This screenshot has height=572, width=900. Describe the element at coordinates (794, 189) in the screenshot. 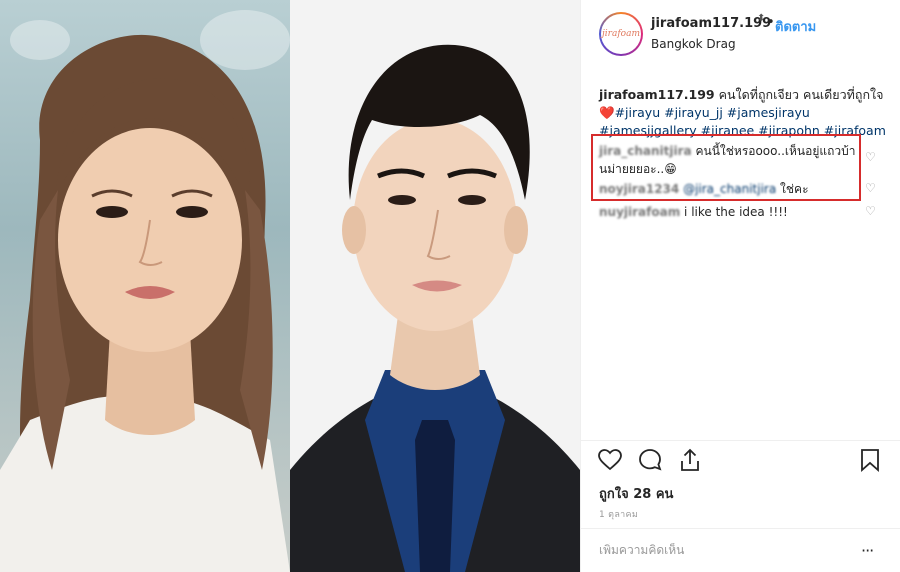

I see `comment-text: ใช่คะ` at that location.